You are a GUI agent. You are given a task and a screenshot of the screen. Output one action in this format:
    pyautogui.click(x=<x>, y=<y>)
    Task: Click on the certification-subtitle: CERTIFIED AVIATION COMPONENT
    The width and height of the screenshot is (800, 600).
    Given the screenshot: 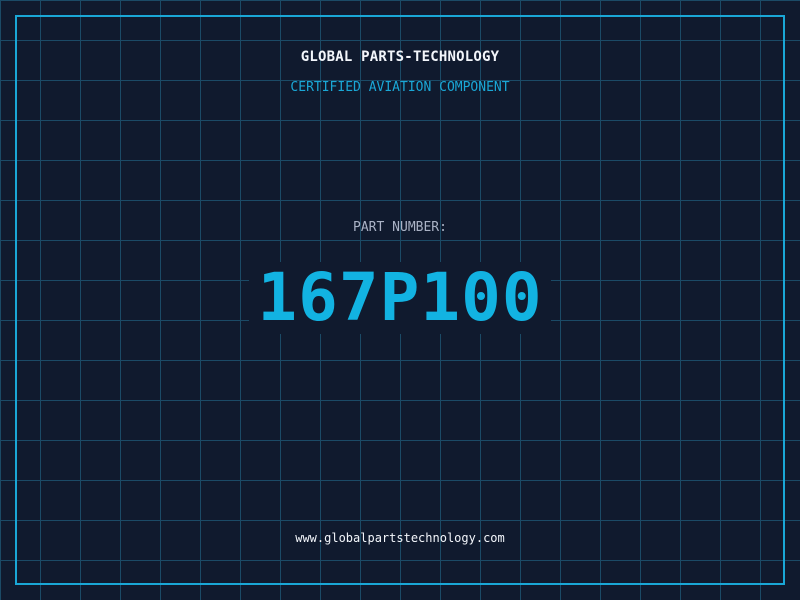 What is the action you would take?
    pyautogui.click(x=400, y=87)
    